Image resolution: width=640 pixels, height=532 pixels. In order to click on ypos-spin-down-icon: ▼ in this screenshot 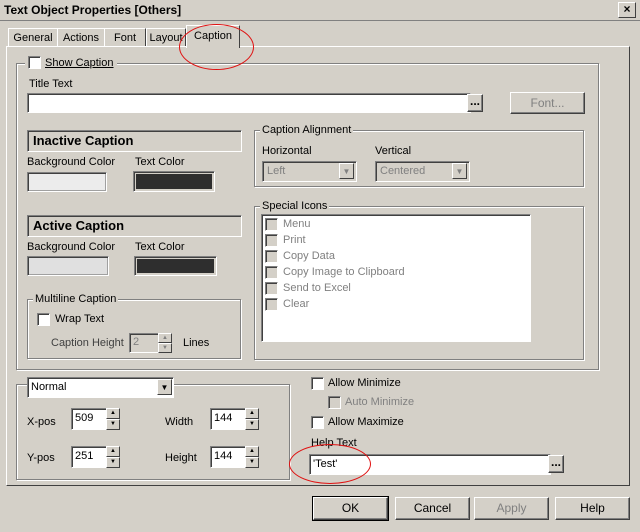, I will do `click(113, 462)`.